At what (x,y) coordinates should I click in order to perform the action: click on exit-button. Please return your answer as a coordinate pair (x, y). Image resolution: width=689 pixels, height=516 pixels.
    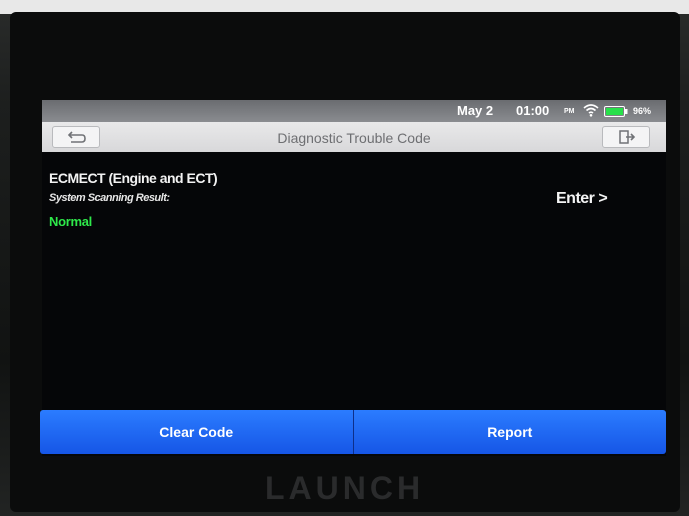
    Looking at the image, I should click on (626, 137).